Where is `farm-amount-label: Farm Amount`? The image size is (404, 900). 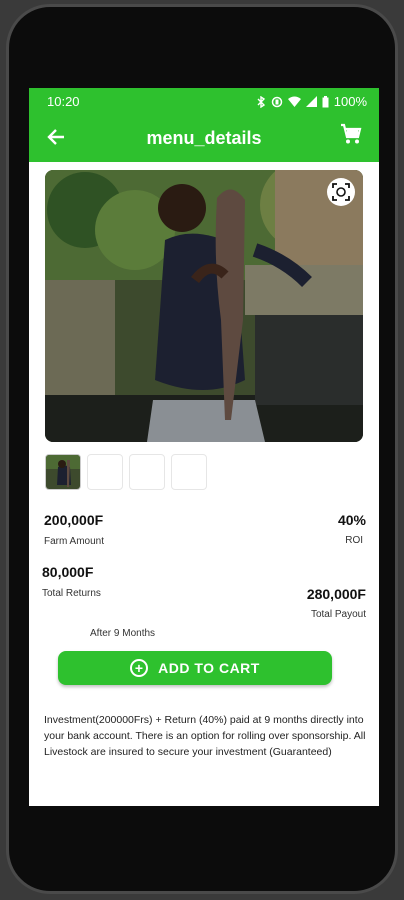
farm-amount-label: Farm Amount is located at coordinates (74, 541).